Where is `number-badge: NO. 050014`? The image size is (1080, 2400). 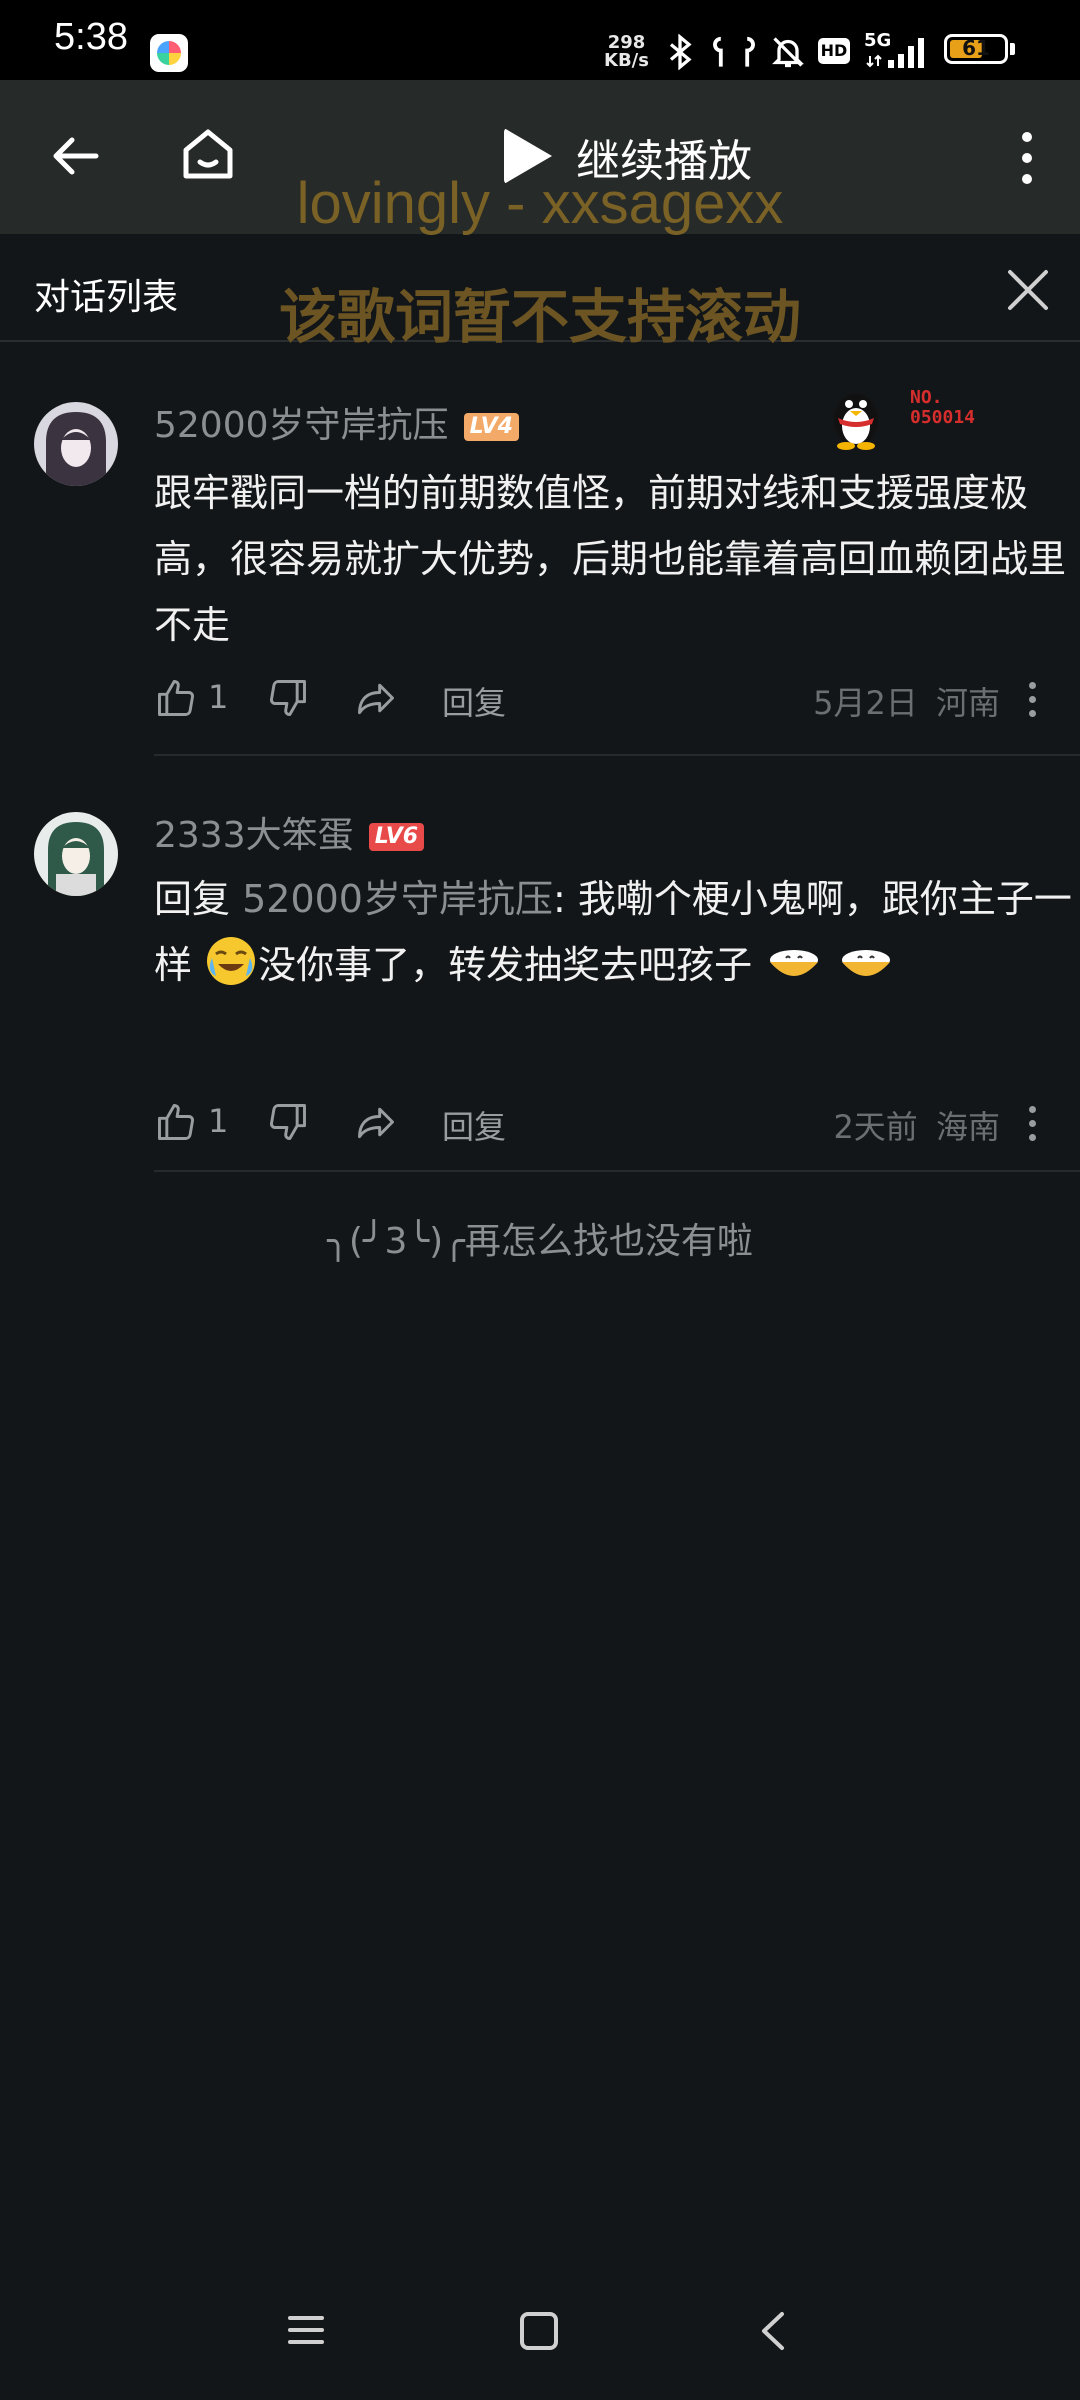
number-badge: NO. 050014 is located at coordinates (942, 408).